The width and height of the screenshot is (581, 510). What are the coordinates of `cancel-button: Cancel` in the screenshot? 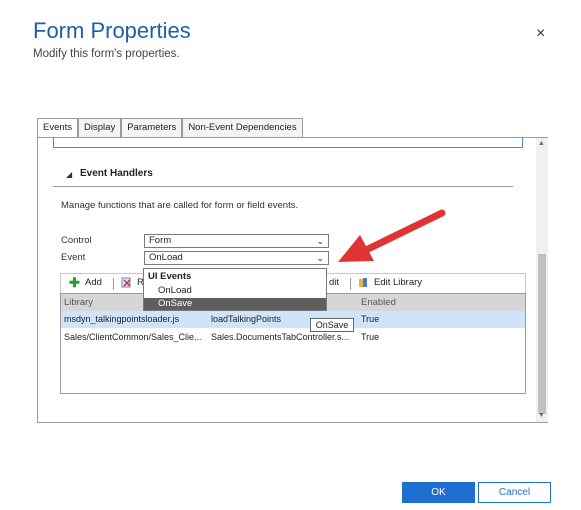 It's located at (514, 492).